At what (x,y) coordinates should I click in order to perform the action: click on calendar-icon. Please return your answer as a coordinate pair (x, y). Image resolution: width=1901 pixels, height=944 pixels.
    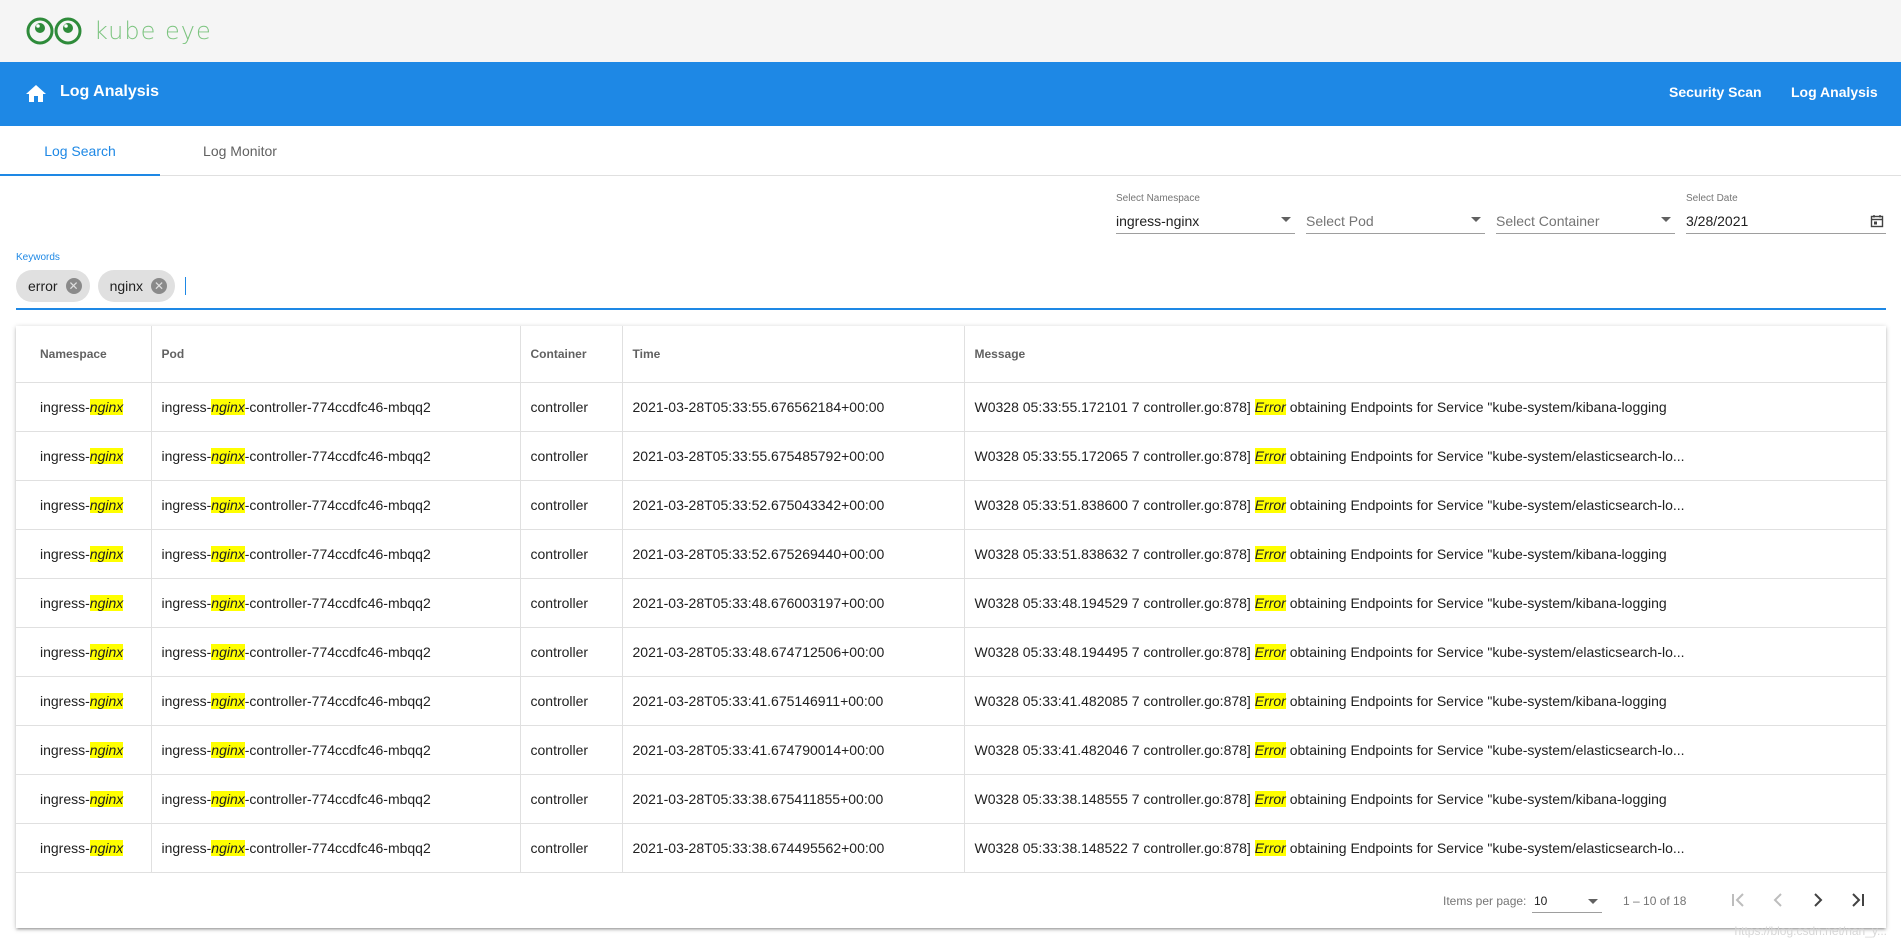
    Looking at the image, I should click on (1877, 221).